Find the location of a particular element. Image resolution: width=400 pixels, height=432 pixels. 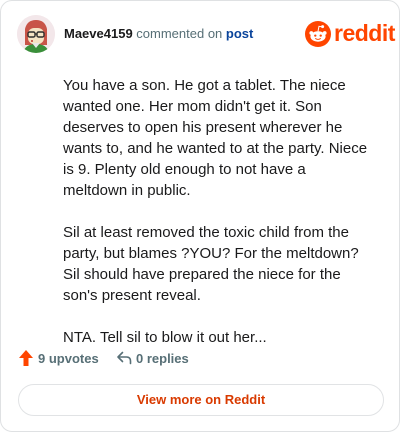

comment-meta: Maeve4159 commented on post is located at coordinates (158, 33).